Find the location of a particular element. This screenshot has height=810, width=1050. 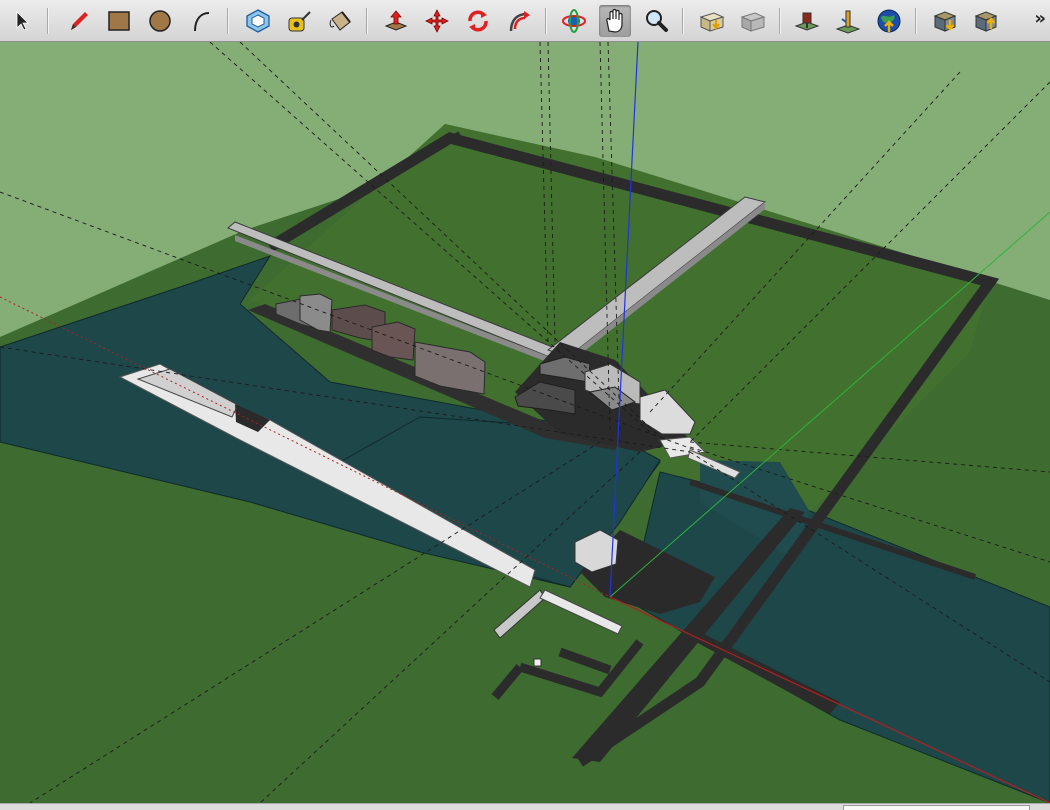

pan-tool-button is located at coordinates (615, 21).